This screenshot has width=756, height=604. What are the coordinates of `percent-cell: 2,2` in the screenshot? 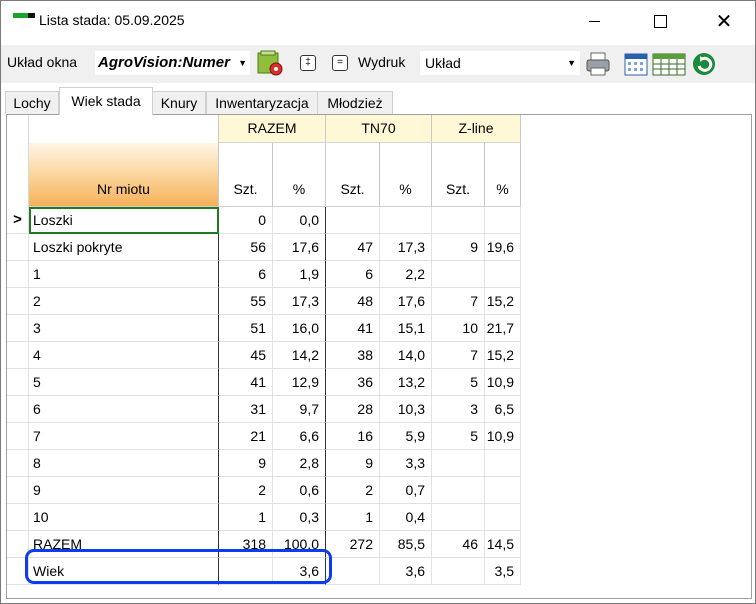 It's located at (406, 274).